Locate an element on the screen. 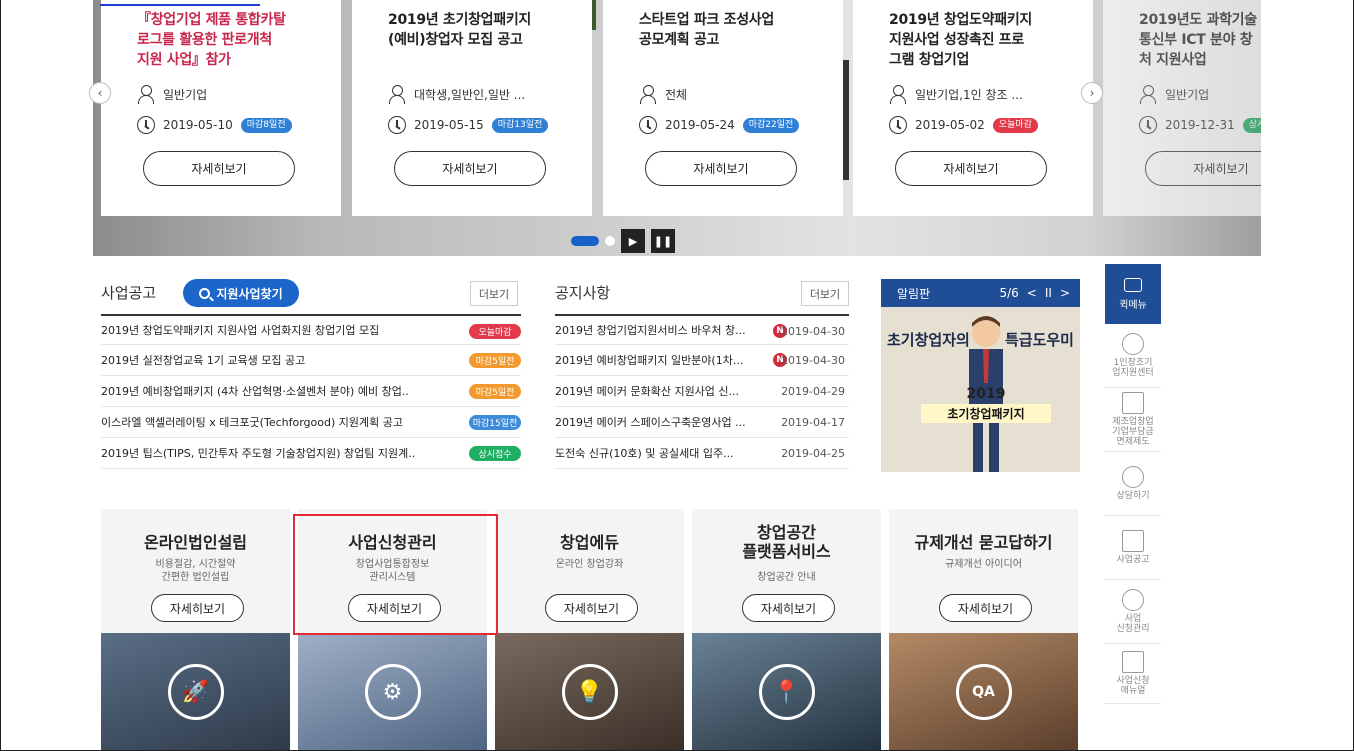  board-next-button: > is located at coordinates (1065, 293).